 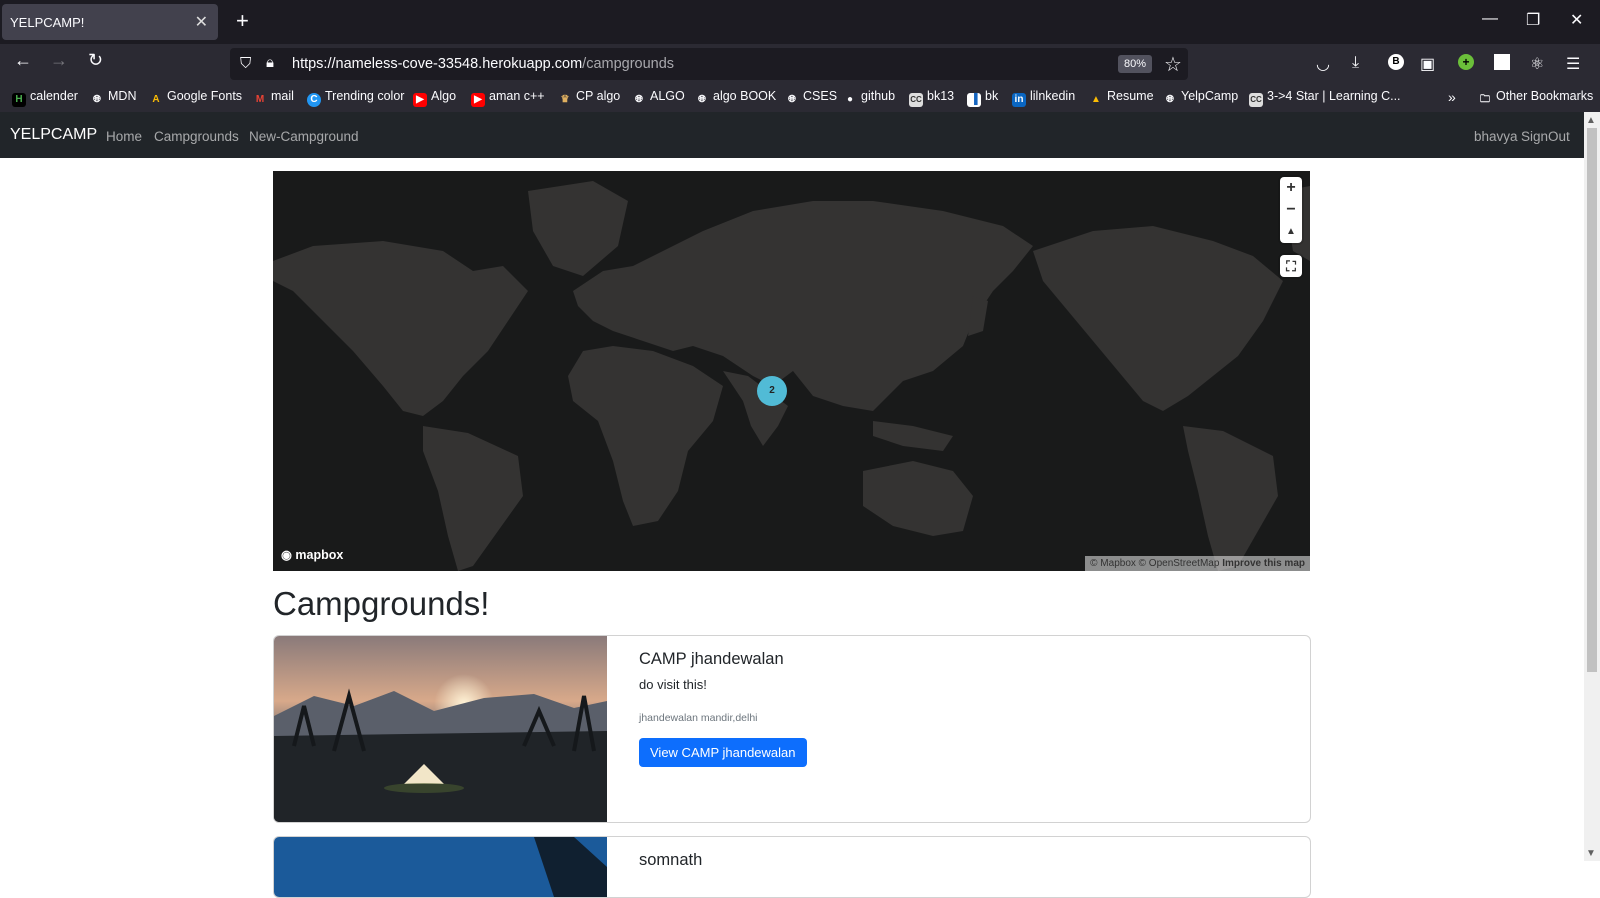 What do you see at coordinates (355, 98) in the screenshot?
I see `bookmark-item: C Trending color` at bounding box center [355, 98].